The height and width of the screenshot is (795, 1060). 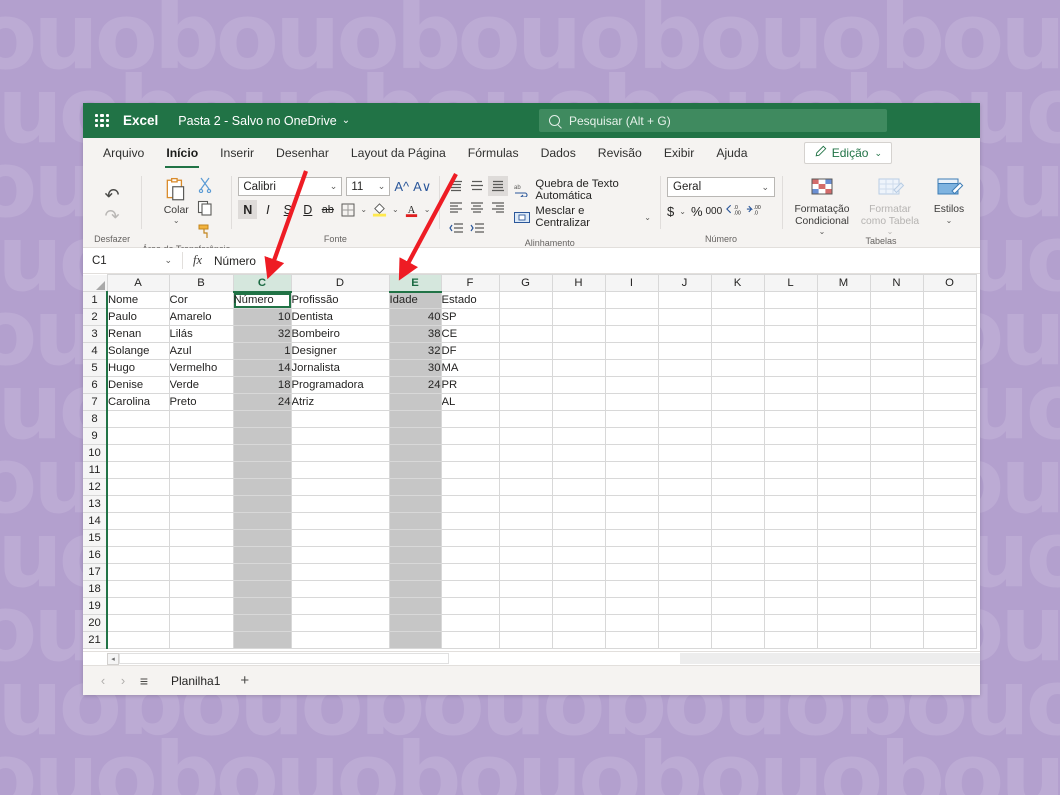 I want to click on cell-I1, so click(x=632, y=300).